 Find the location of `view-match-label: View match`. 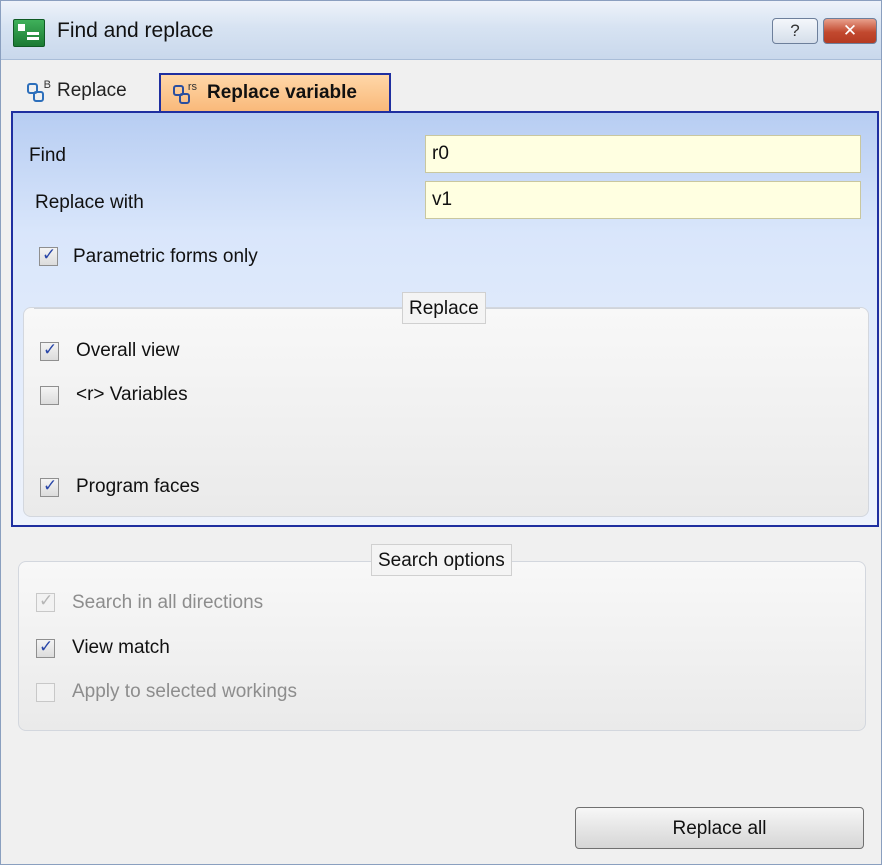

view-match-label: View match is located at coordinates (121, 647).